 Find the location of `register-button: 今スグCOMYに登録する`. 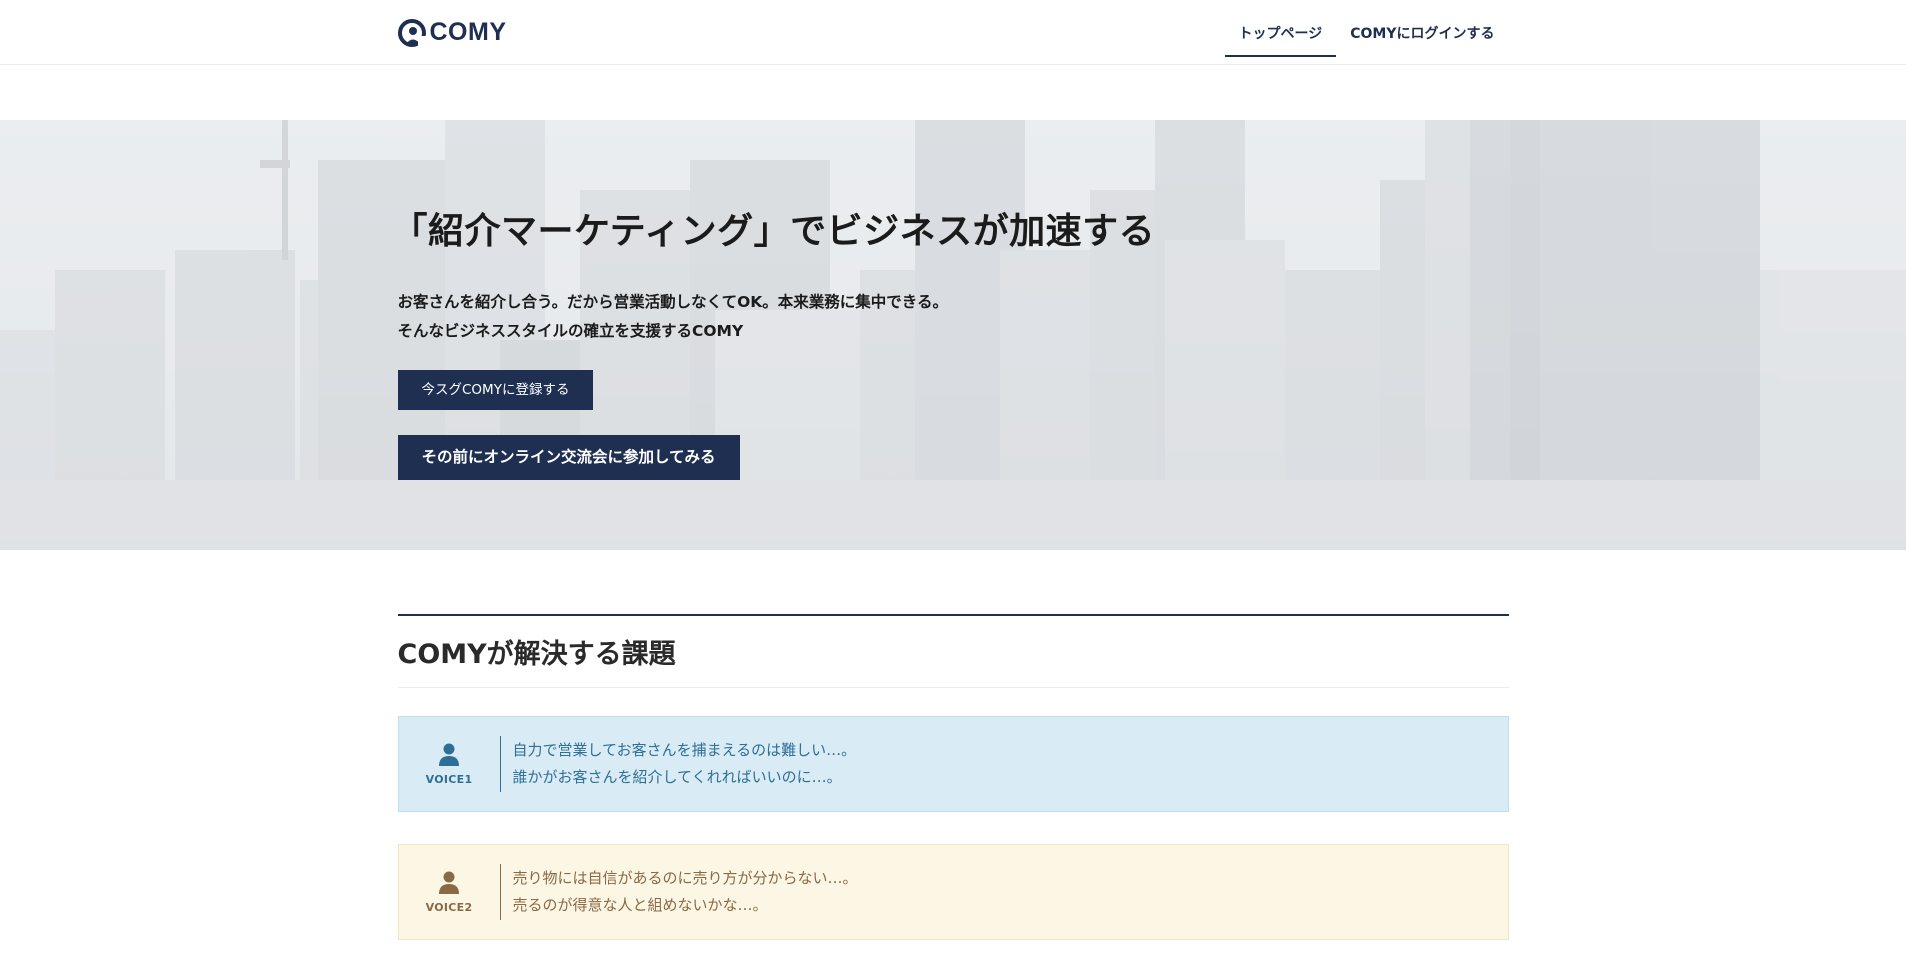

register-button: 今スグCOMYに登録する is located at coordinates (495, 390).